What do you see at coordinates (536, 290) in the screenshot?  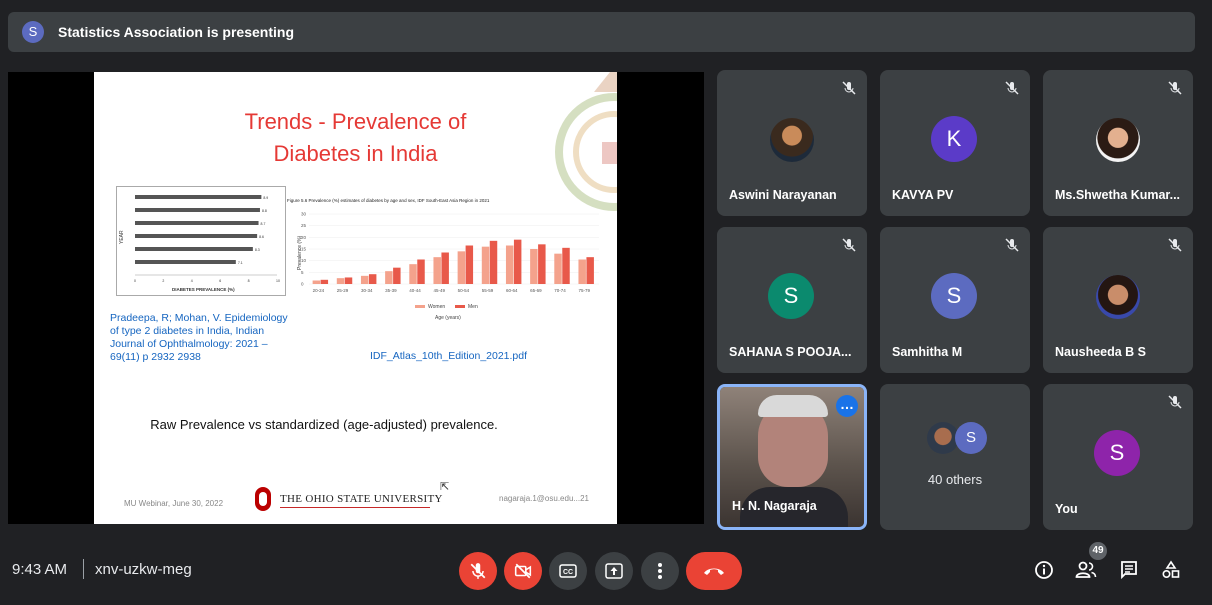 I see `x-tick-label: 65-69` at bounding box center [536, 290].